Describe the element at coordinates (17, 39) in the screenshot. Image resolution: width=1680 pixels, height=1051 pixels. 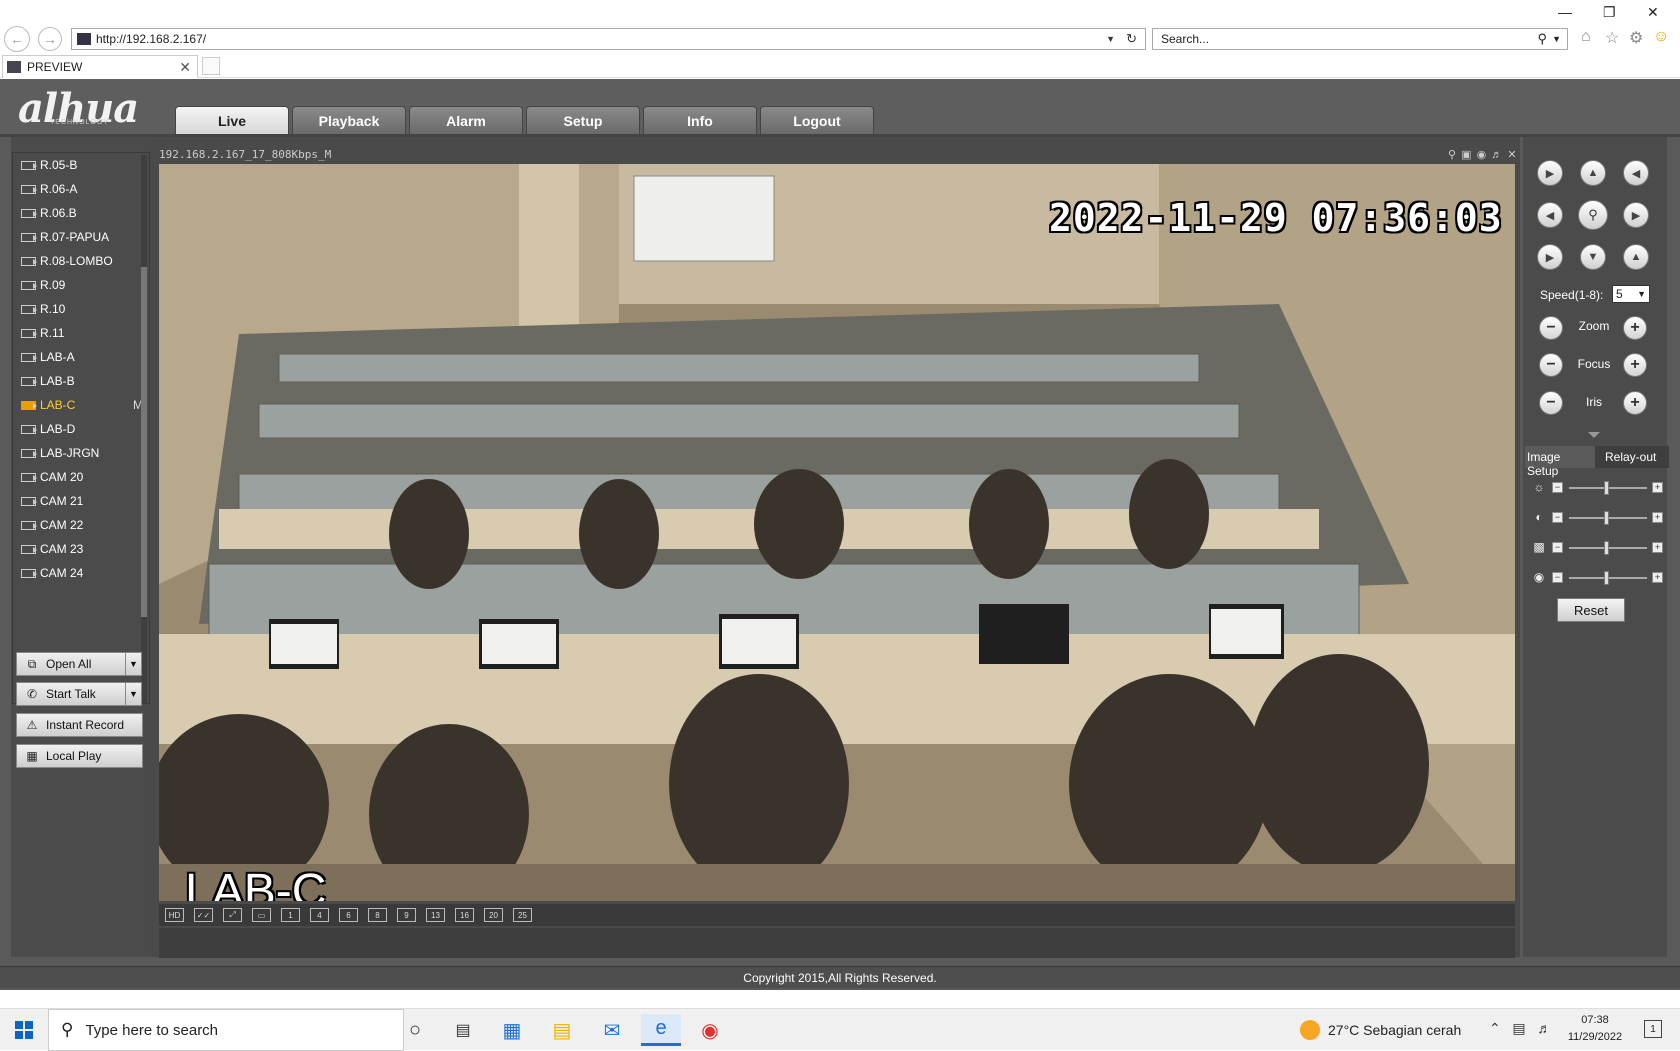
I see `back-button: ←` at that location.